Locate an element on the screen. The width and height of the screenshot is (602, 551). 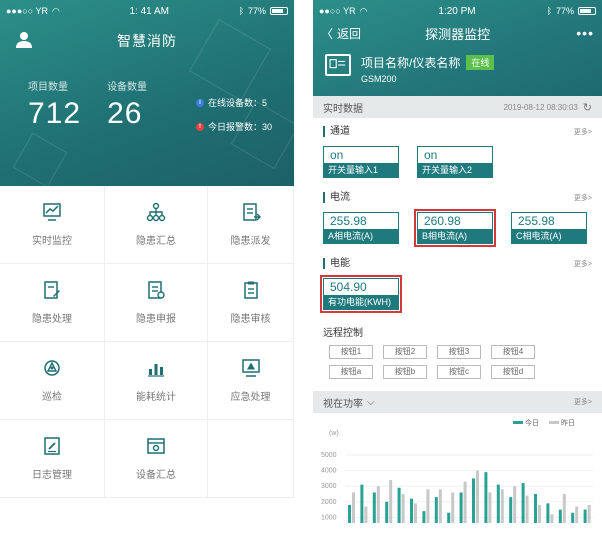
section-title: 通道 is located at coordinates (336, 131).